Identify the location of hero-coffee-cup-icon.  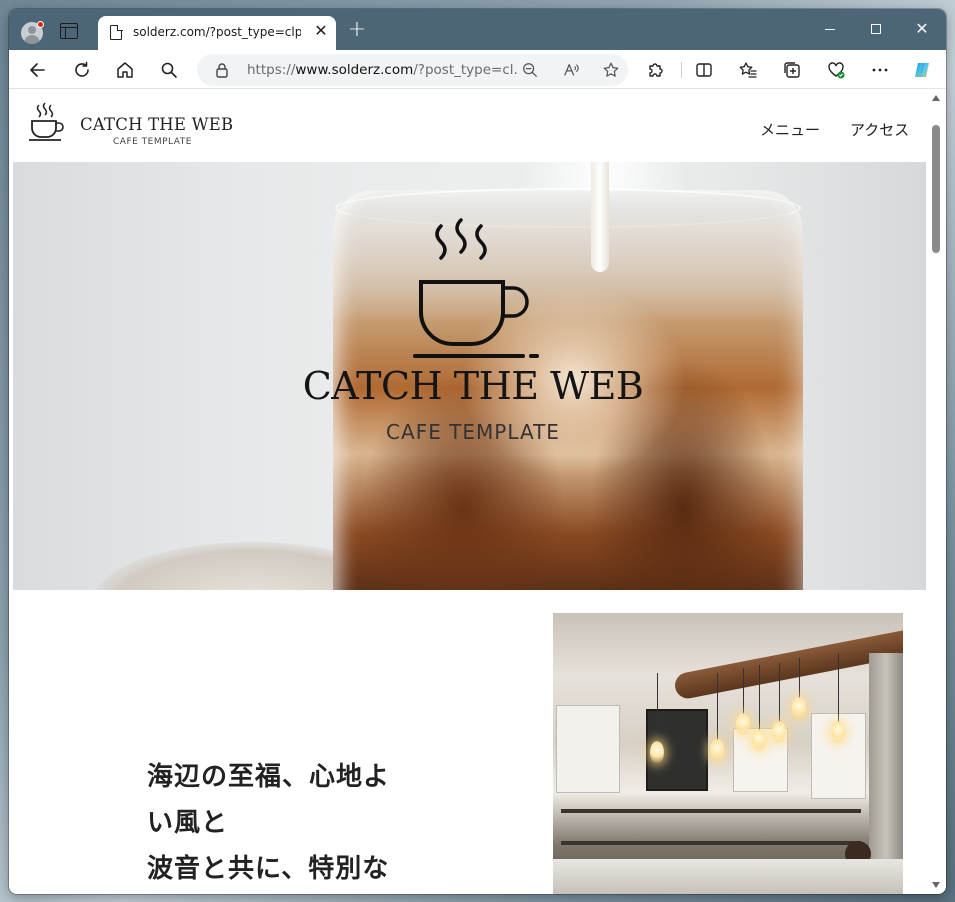
(476, 288).